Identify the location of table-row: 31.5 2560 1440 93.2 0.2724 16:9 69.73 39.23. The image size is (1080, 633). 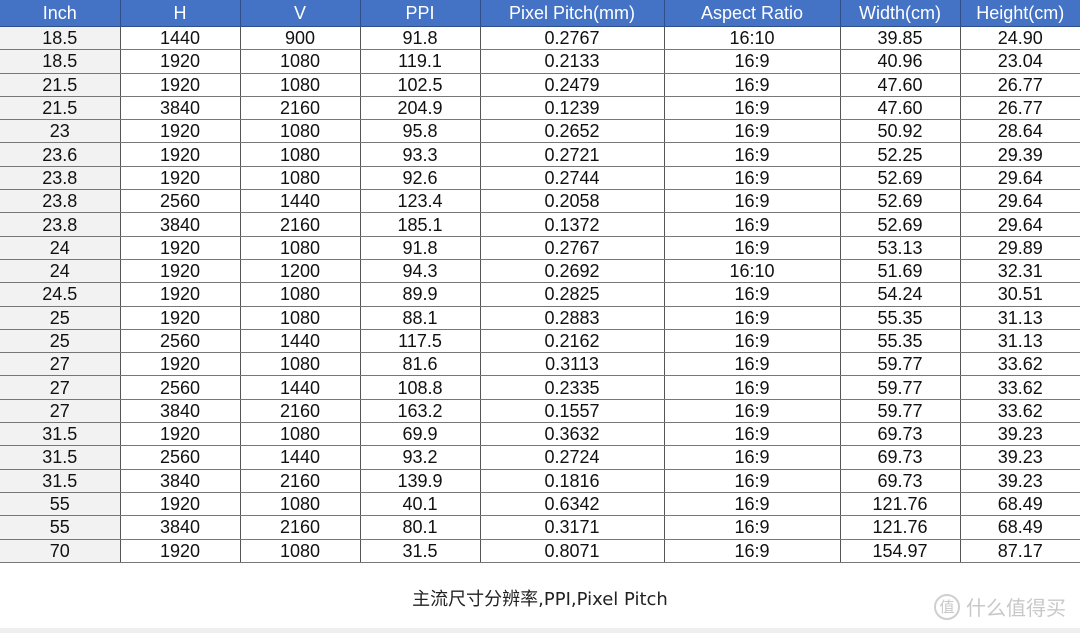
(540, 457).